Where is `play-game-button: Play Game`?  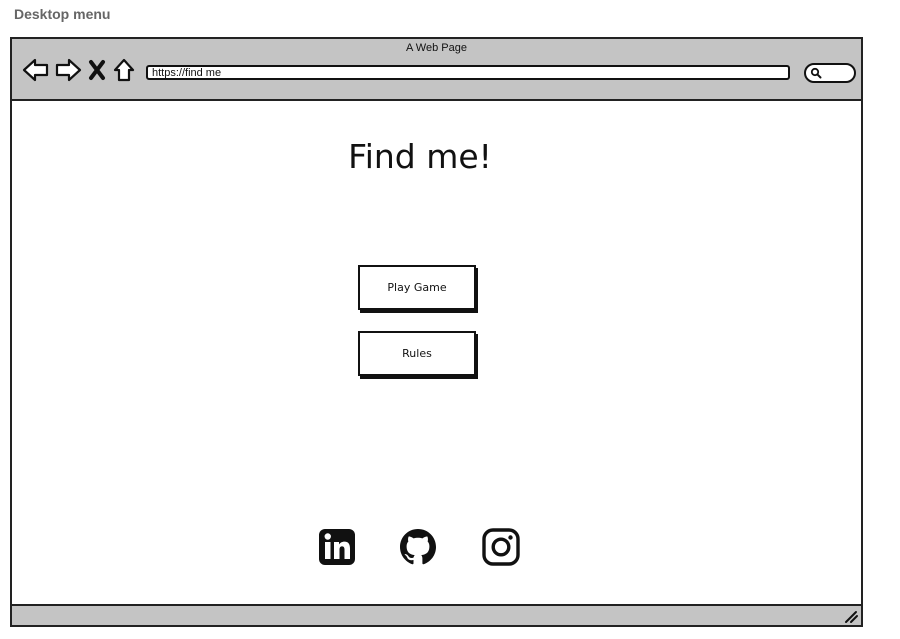 play-game-button: Play Game is located at coordinates (417, 287).